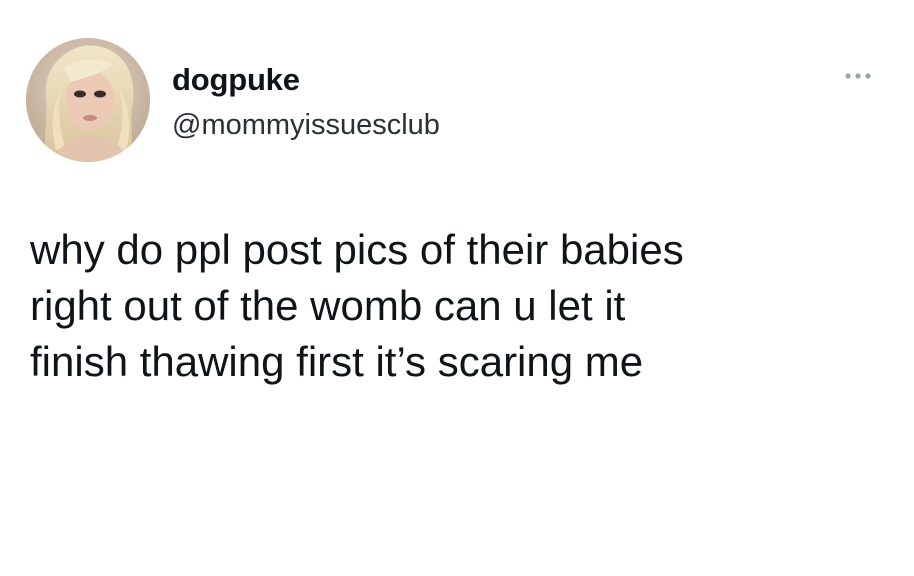 The width and height of the screenshot is (914, 576). I want to click on avatar, so click(88, 100).